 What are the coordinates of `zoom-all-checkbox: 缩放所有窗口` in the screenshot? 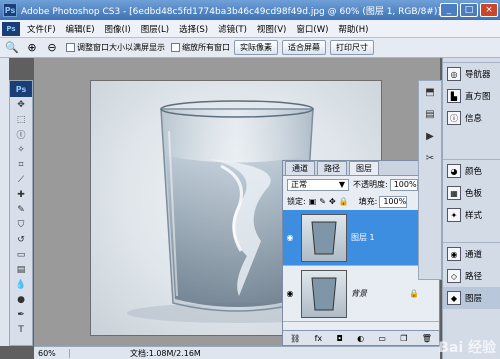 It's located at (200, 47).